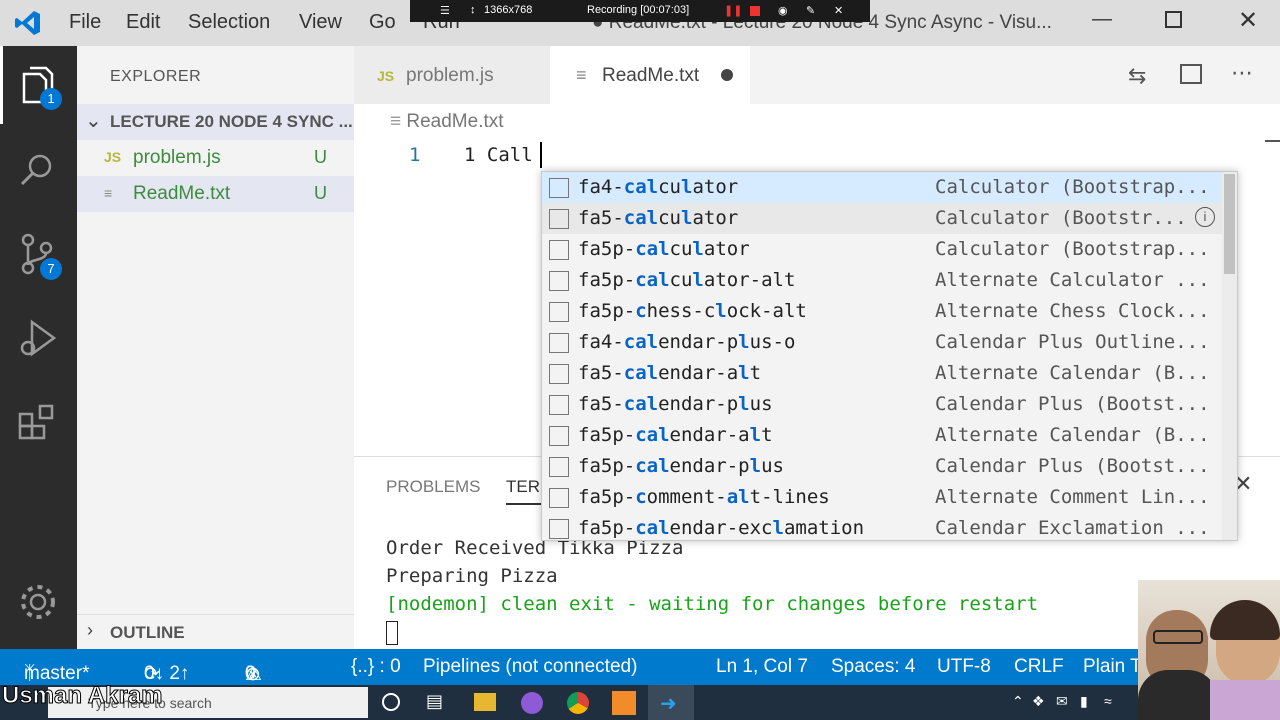  What do you see at coordinates (434, 701) in the screenshot?
I see `task-view-icon: ▤` at bounding box center [434, 701].